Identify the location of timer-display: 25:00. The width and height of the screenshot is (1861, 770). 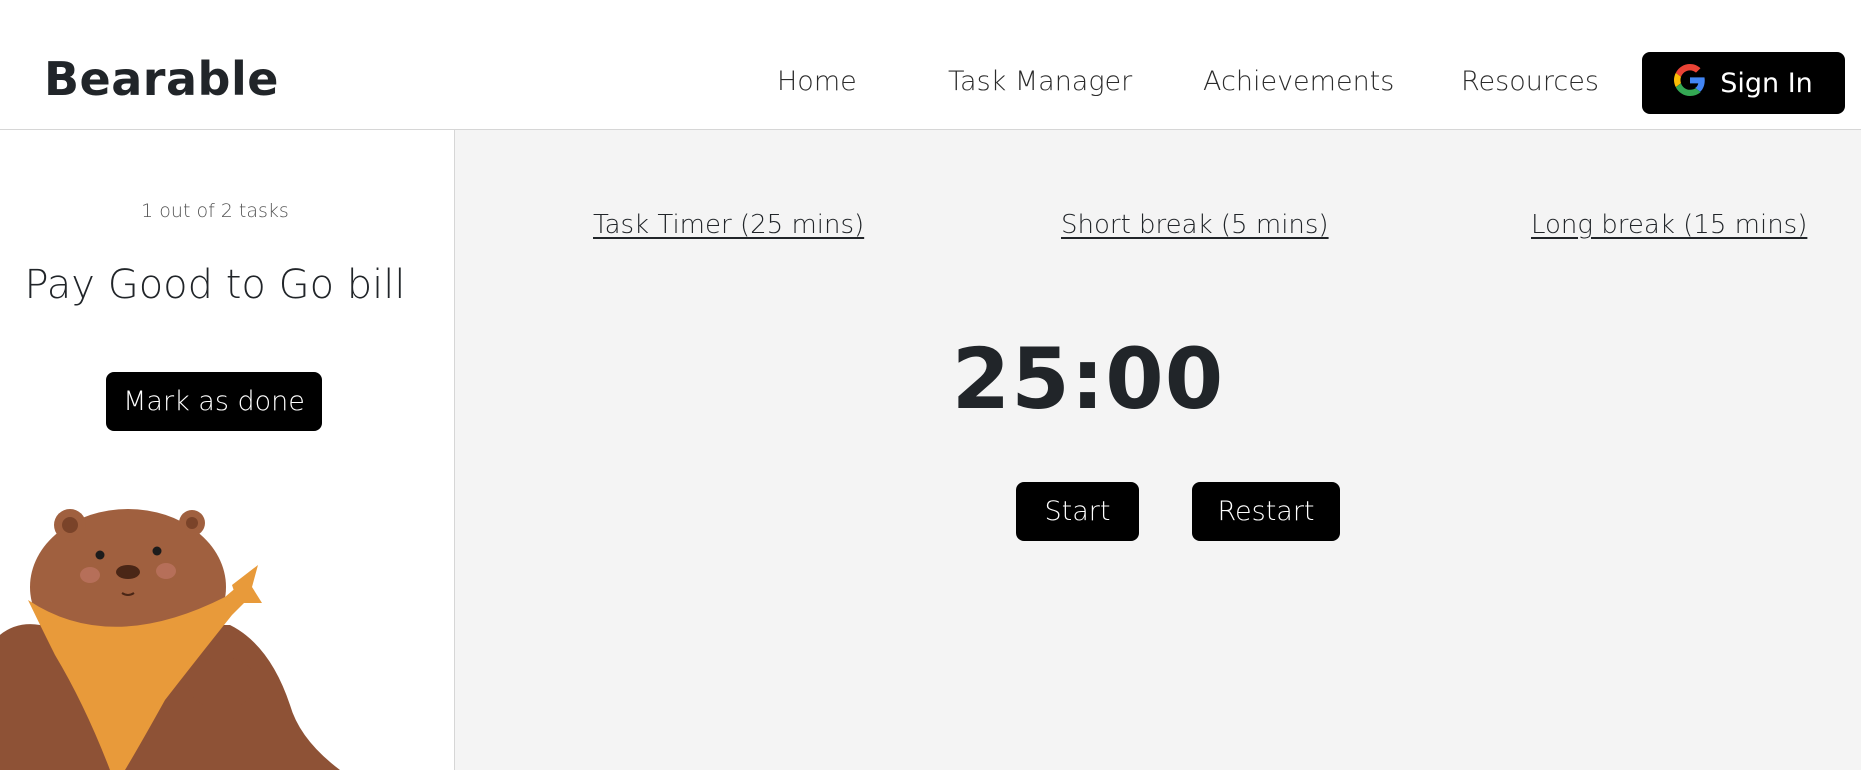
(1088, 379).